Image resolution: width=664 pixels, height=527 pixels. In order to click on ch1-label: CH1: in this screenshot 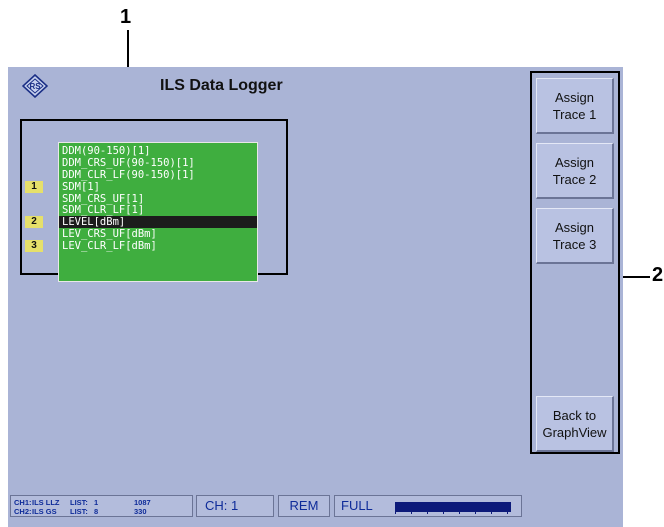, I will do `click(23, 502)`.